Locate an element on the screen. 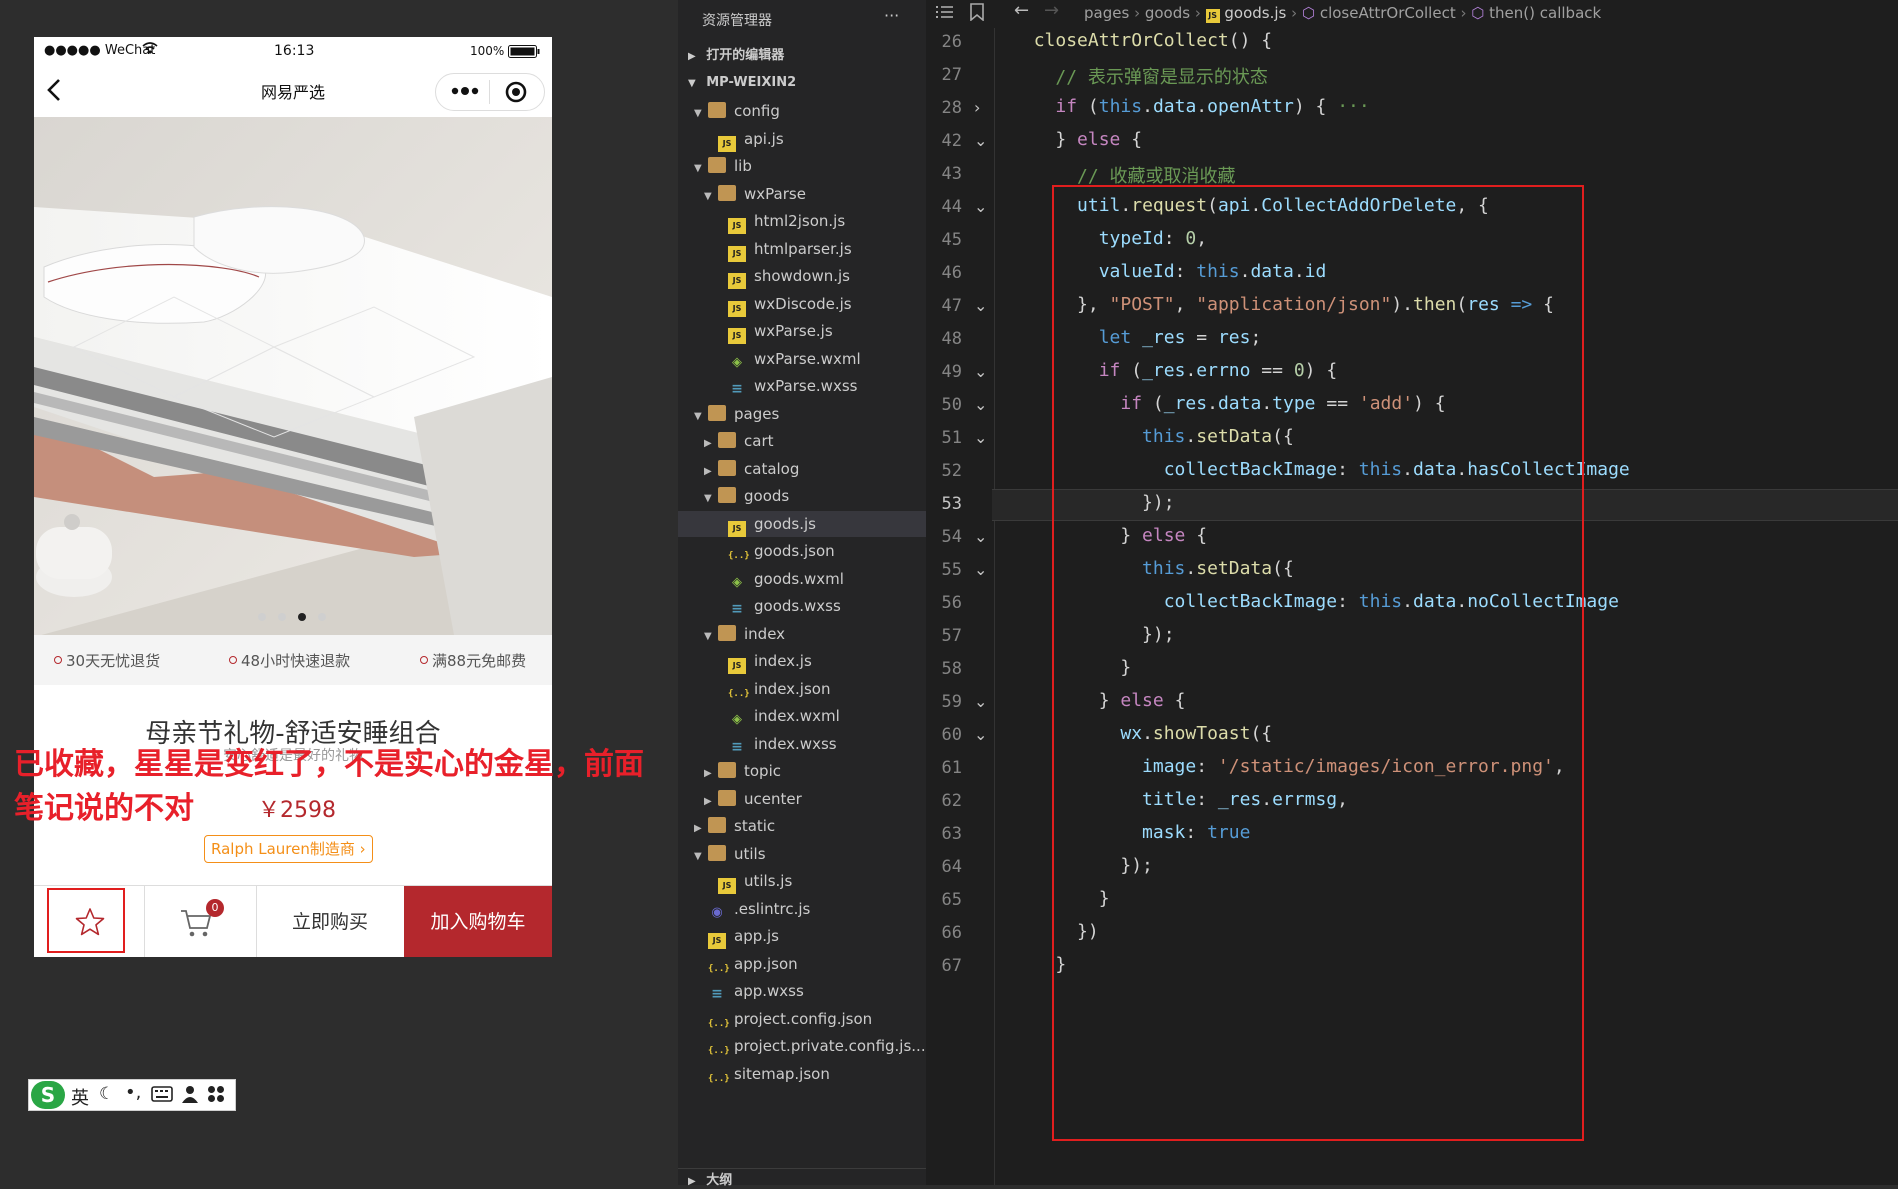 The image size is (1898, 1189). folder-icon is located at coordinates (717, 110).